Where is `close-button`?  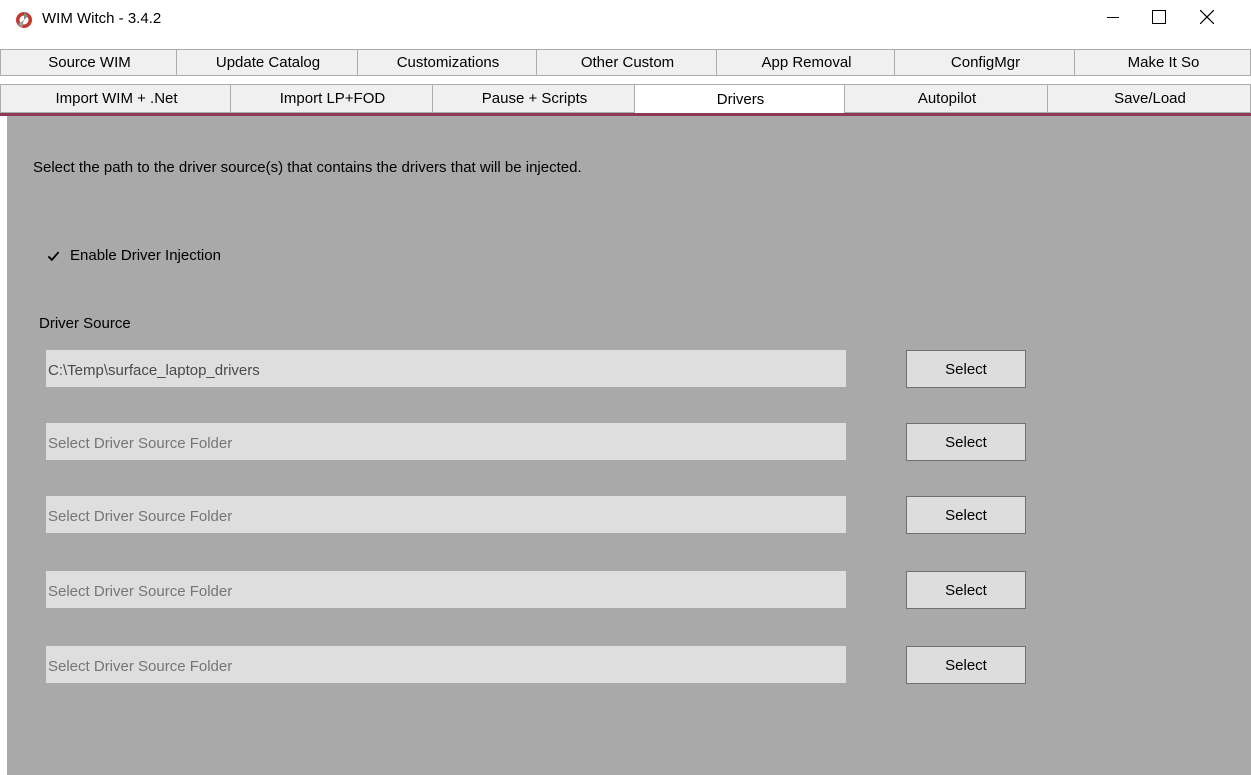 close-button is located at coordinates (1207, 19).